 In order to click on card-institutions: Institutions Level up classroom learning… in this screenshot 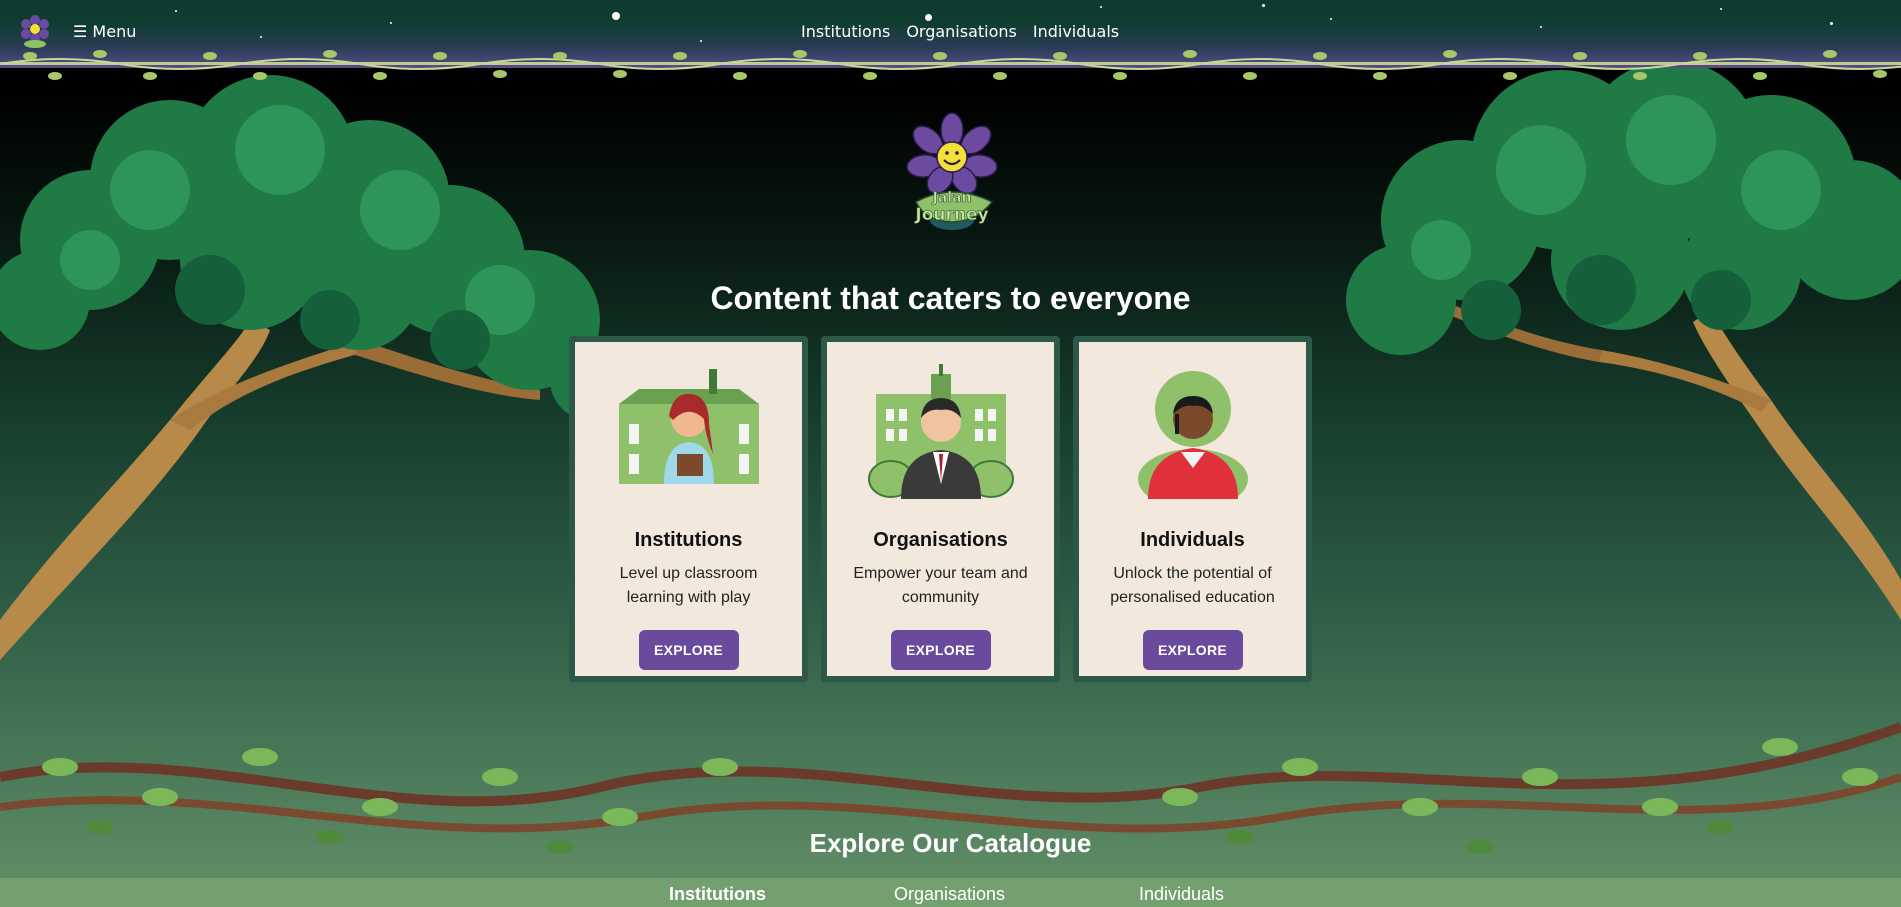, I will do `click(688, 509)`.